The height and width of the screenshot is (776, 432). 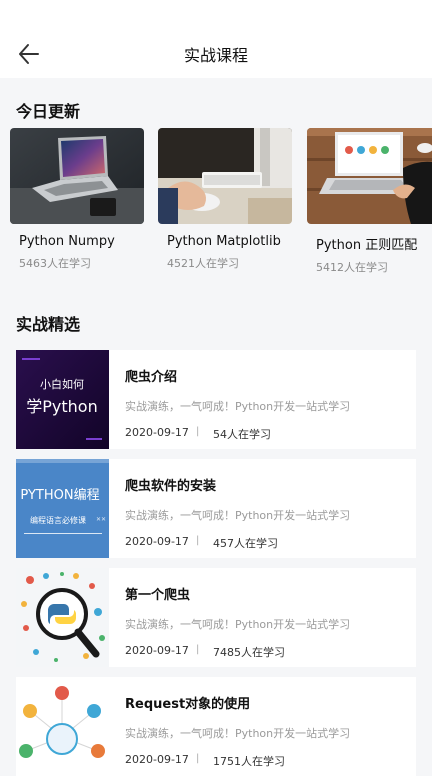 What do you see at coordinates (158, 595) in the screenshot?
I see `course-title: 第一个爬虫` at bounding box center [158, 595].